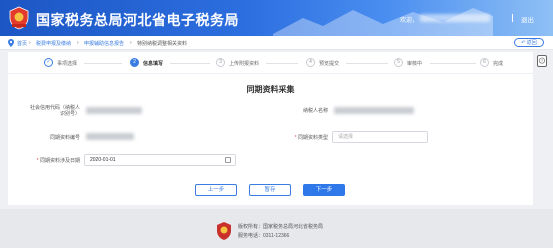  I want to click on logout-link: 退出, so click(527, 19).